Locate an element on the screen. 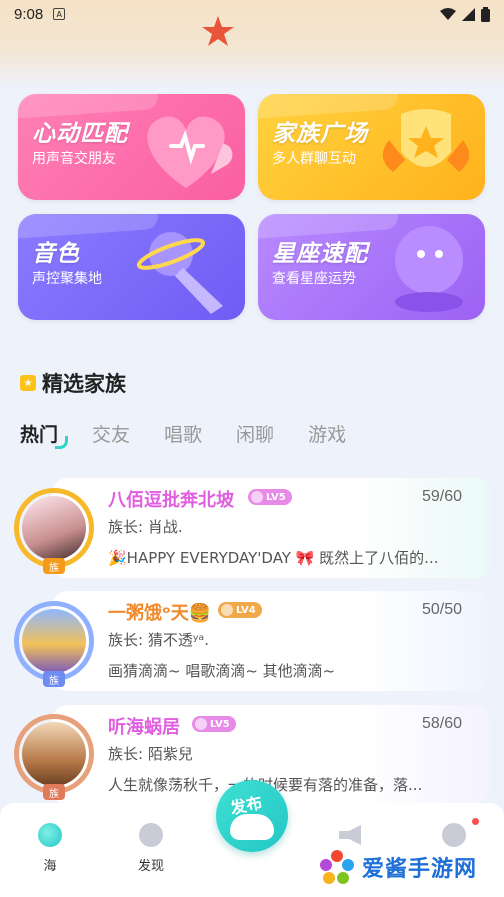  family-name: 听海蜗居 is located at coordinates (144, 727).